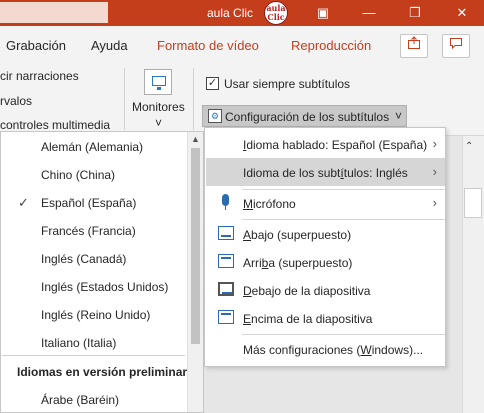  I want to click on menu-item-idioma-subtitulos: Idioma de los subtítulos: Inglés ›, so click(325, 172).